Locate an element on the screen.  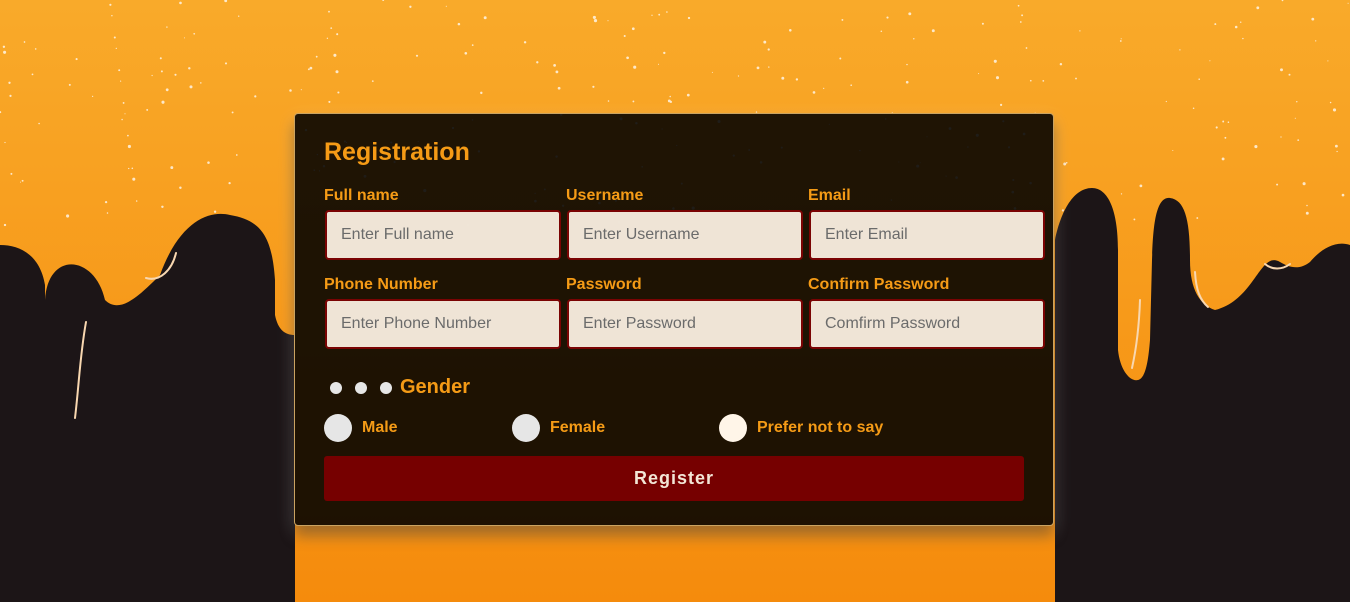
password-input is located at coordinates (685, 324).